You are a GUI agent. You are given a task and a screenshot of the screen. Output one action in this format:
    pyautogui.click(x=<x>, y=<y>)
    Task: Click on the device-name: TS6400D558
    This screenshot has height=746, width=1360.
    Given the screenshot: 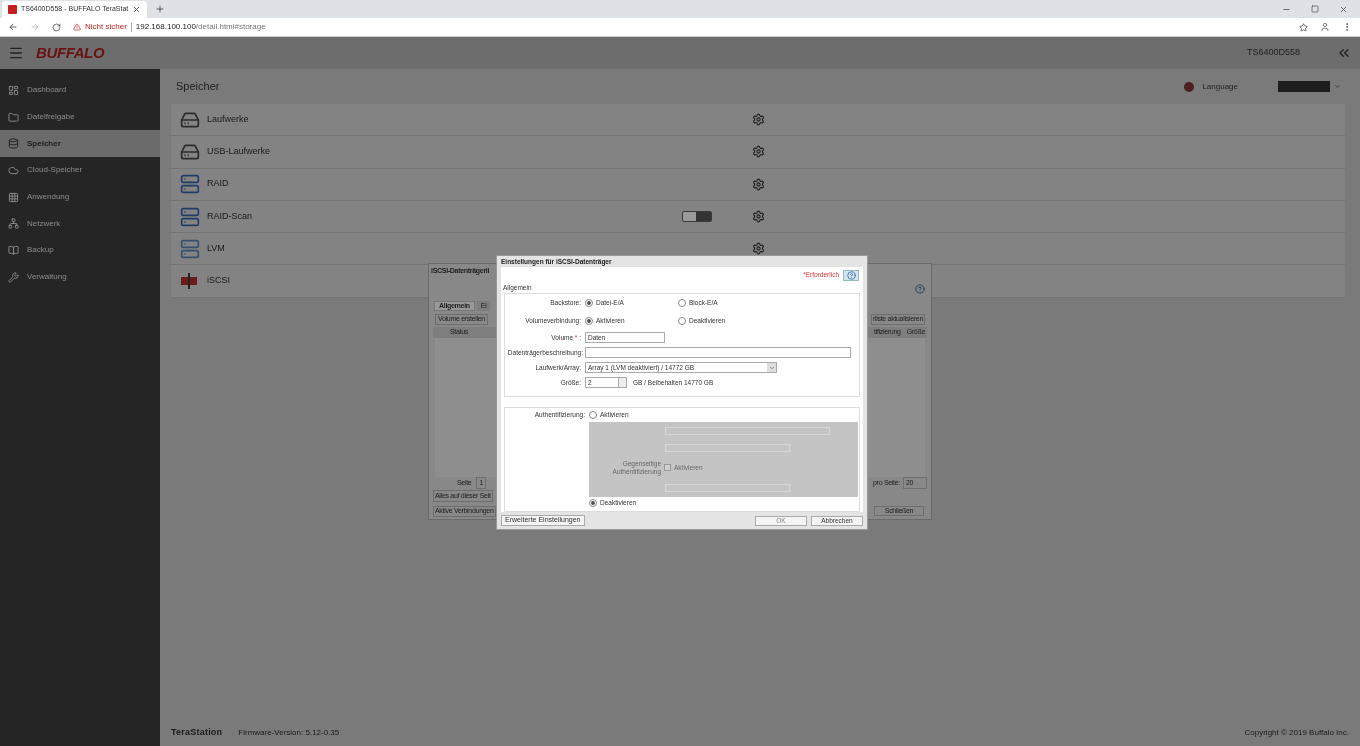 What is the action you would take?
    pyautogui.click(x=1273, y=53)
    